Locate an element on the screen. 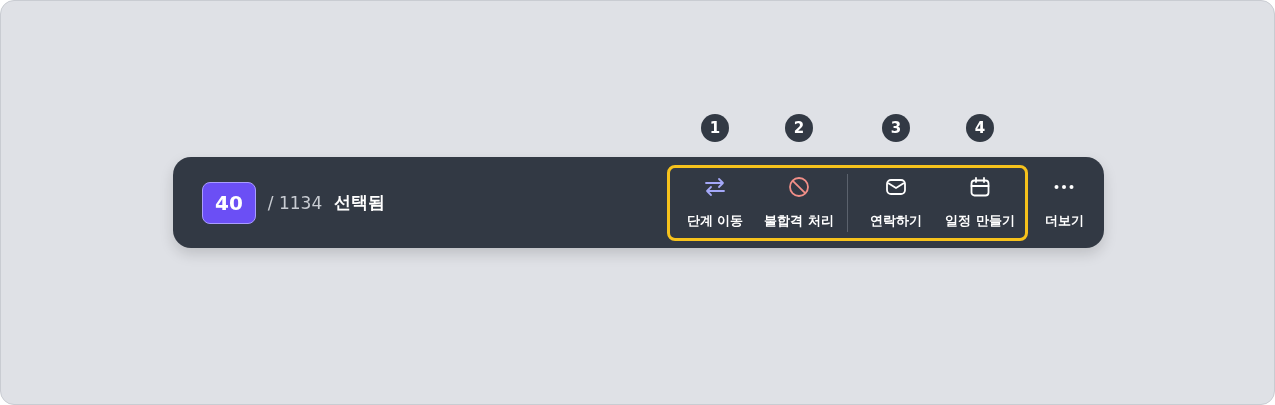 The image size is (1275, 405). step-marker: 4 is located at coordinates (980, 127).